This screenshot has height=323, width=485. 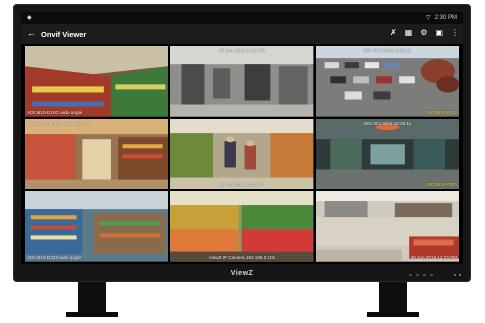 I want to click on camera-tile-5: 26 Jun 2016 14:23 PM, so click(x=242, y=154).